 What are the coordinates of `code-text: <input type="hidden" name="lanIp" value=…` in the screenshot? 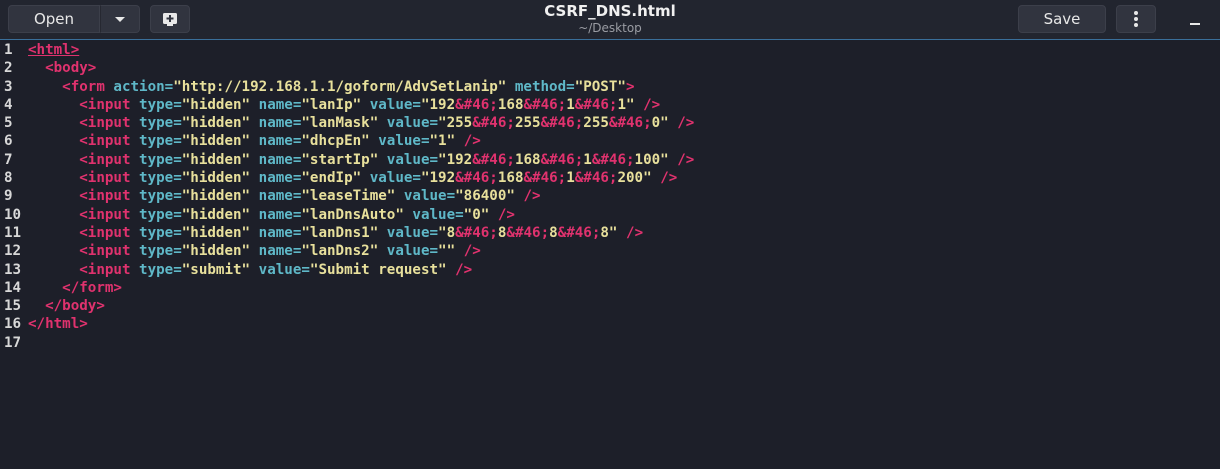 It's located at (344, 105).